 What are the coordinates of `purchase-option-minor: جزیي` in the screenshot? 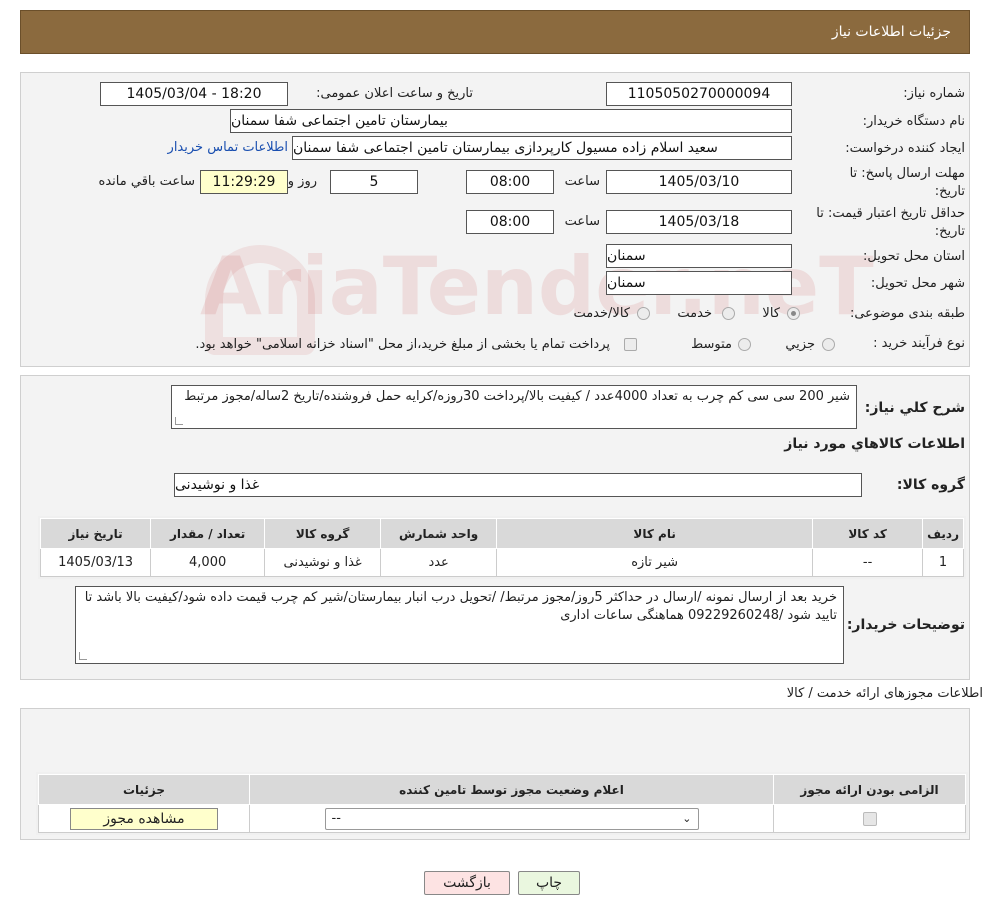 It's located at (800, 344).